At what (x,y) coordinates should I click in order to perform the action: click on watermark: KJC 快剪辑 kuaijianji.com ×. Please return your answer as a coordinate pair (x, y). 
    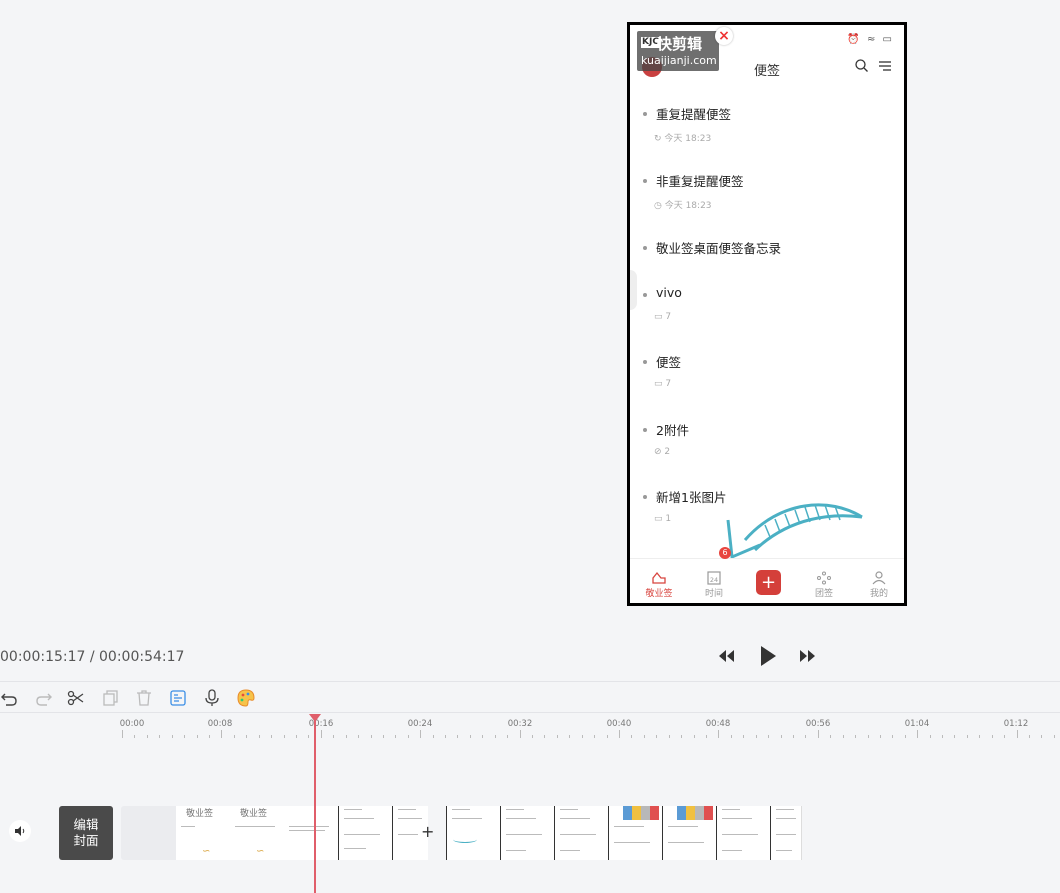
    Looking at the image, I should click on (685, 49).